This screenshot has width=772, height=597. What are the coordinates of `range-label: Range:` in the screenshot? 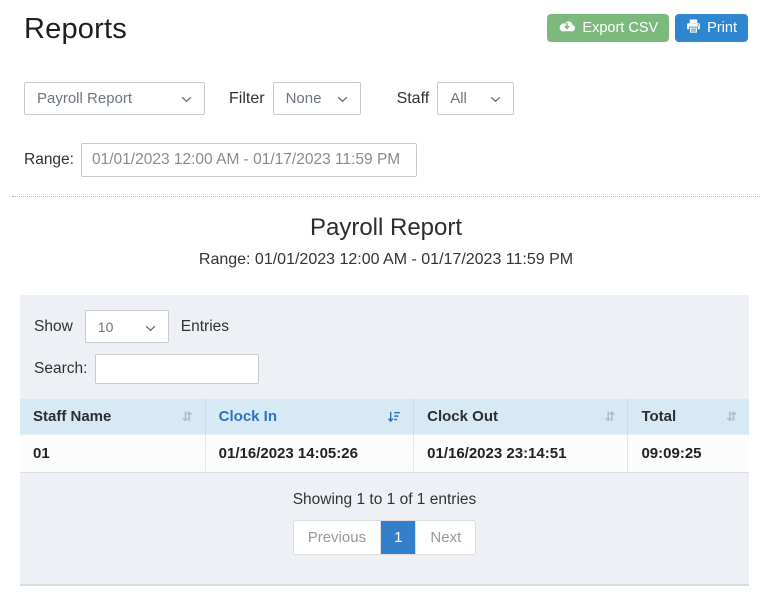 It's located at (49, 159).